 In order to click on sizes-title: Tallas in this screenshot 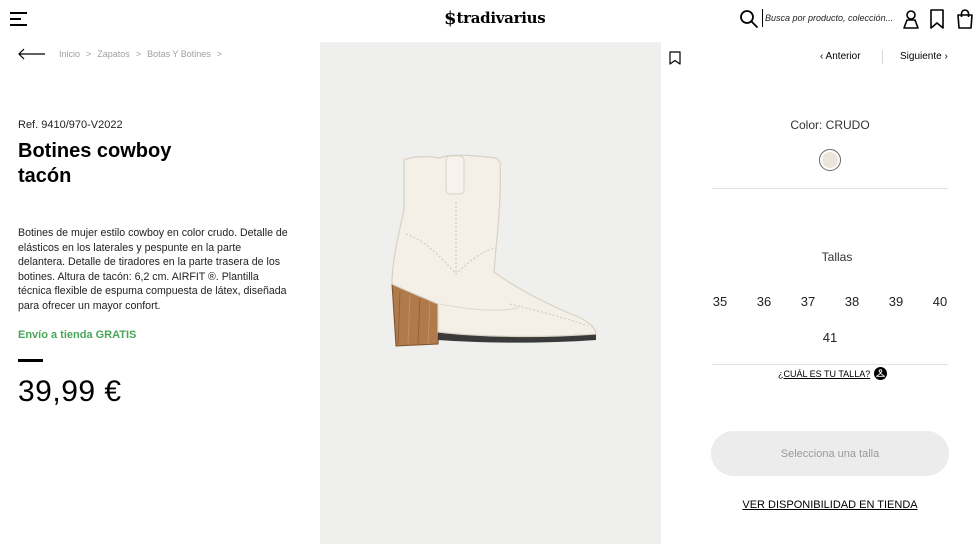, I will do `click(837, 257)`.